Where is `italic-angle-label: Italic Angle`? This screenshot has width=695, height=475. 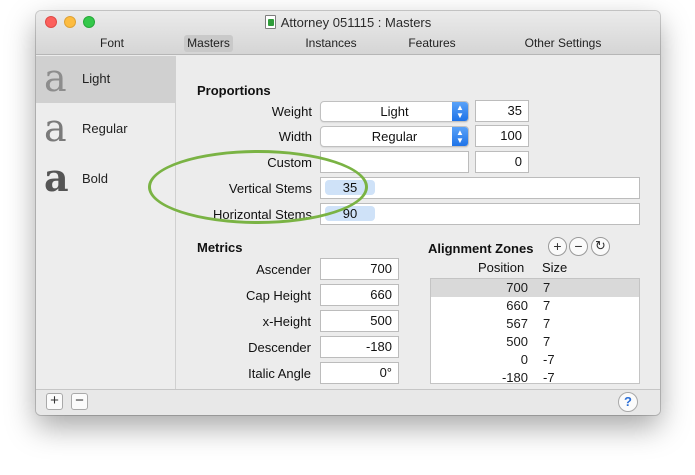
italic-angle-label: Italic Angle is located at coordinates (279, 373).